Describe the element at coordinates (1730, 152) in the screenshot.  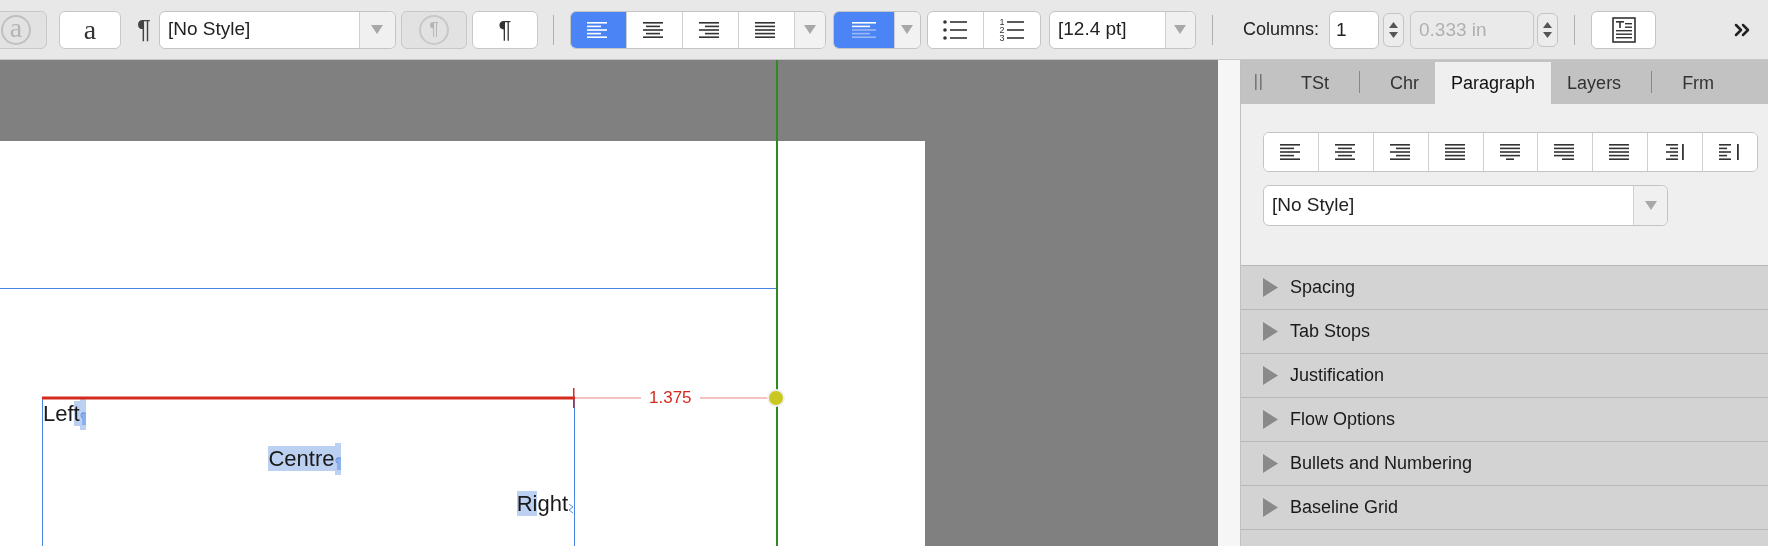
I see `align-away-spine-icon` at that location.